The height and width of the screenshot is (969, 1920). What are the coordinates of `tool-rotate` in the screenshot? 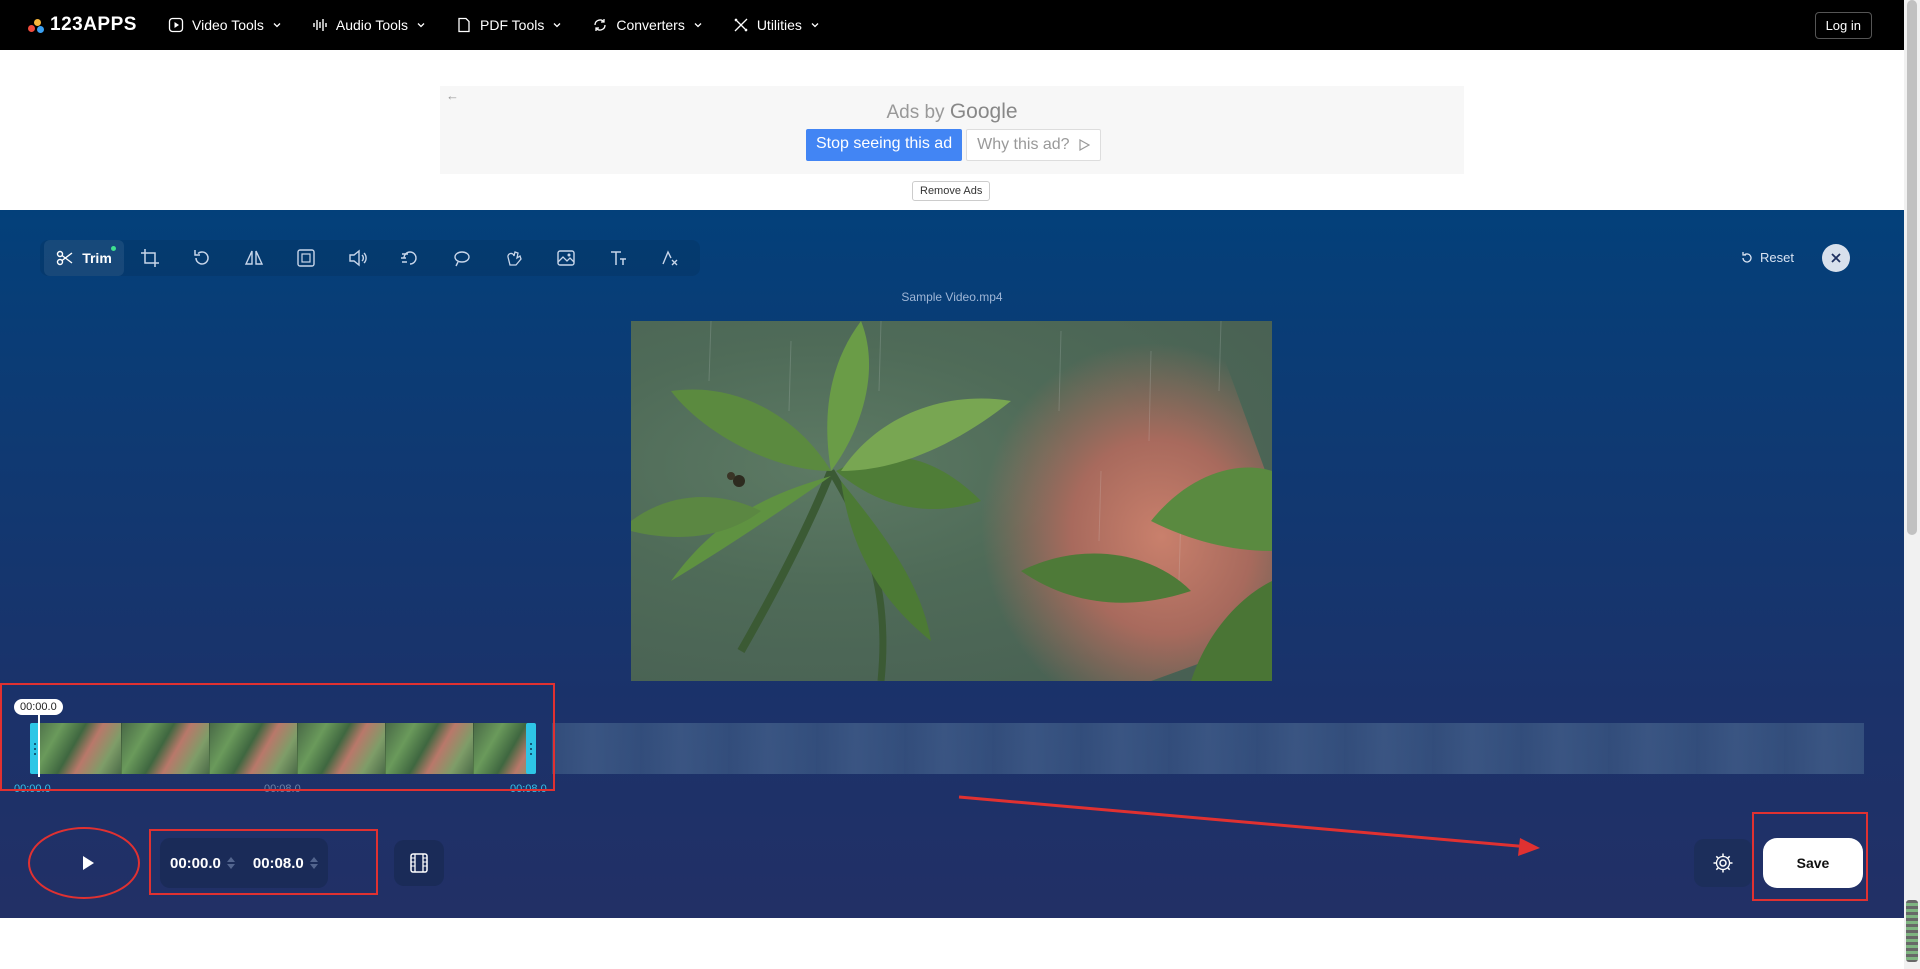 It's located at (202, 258).